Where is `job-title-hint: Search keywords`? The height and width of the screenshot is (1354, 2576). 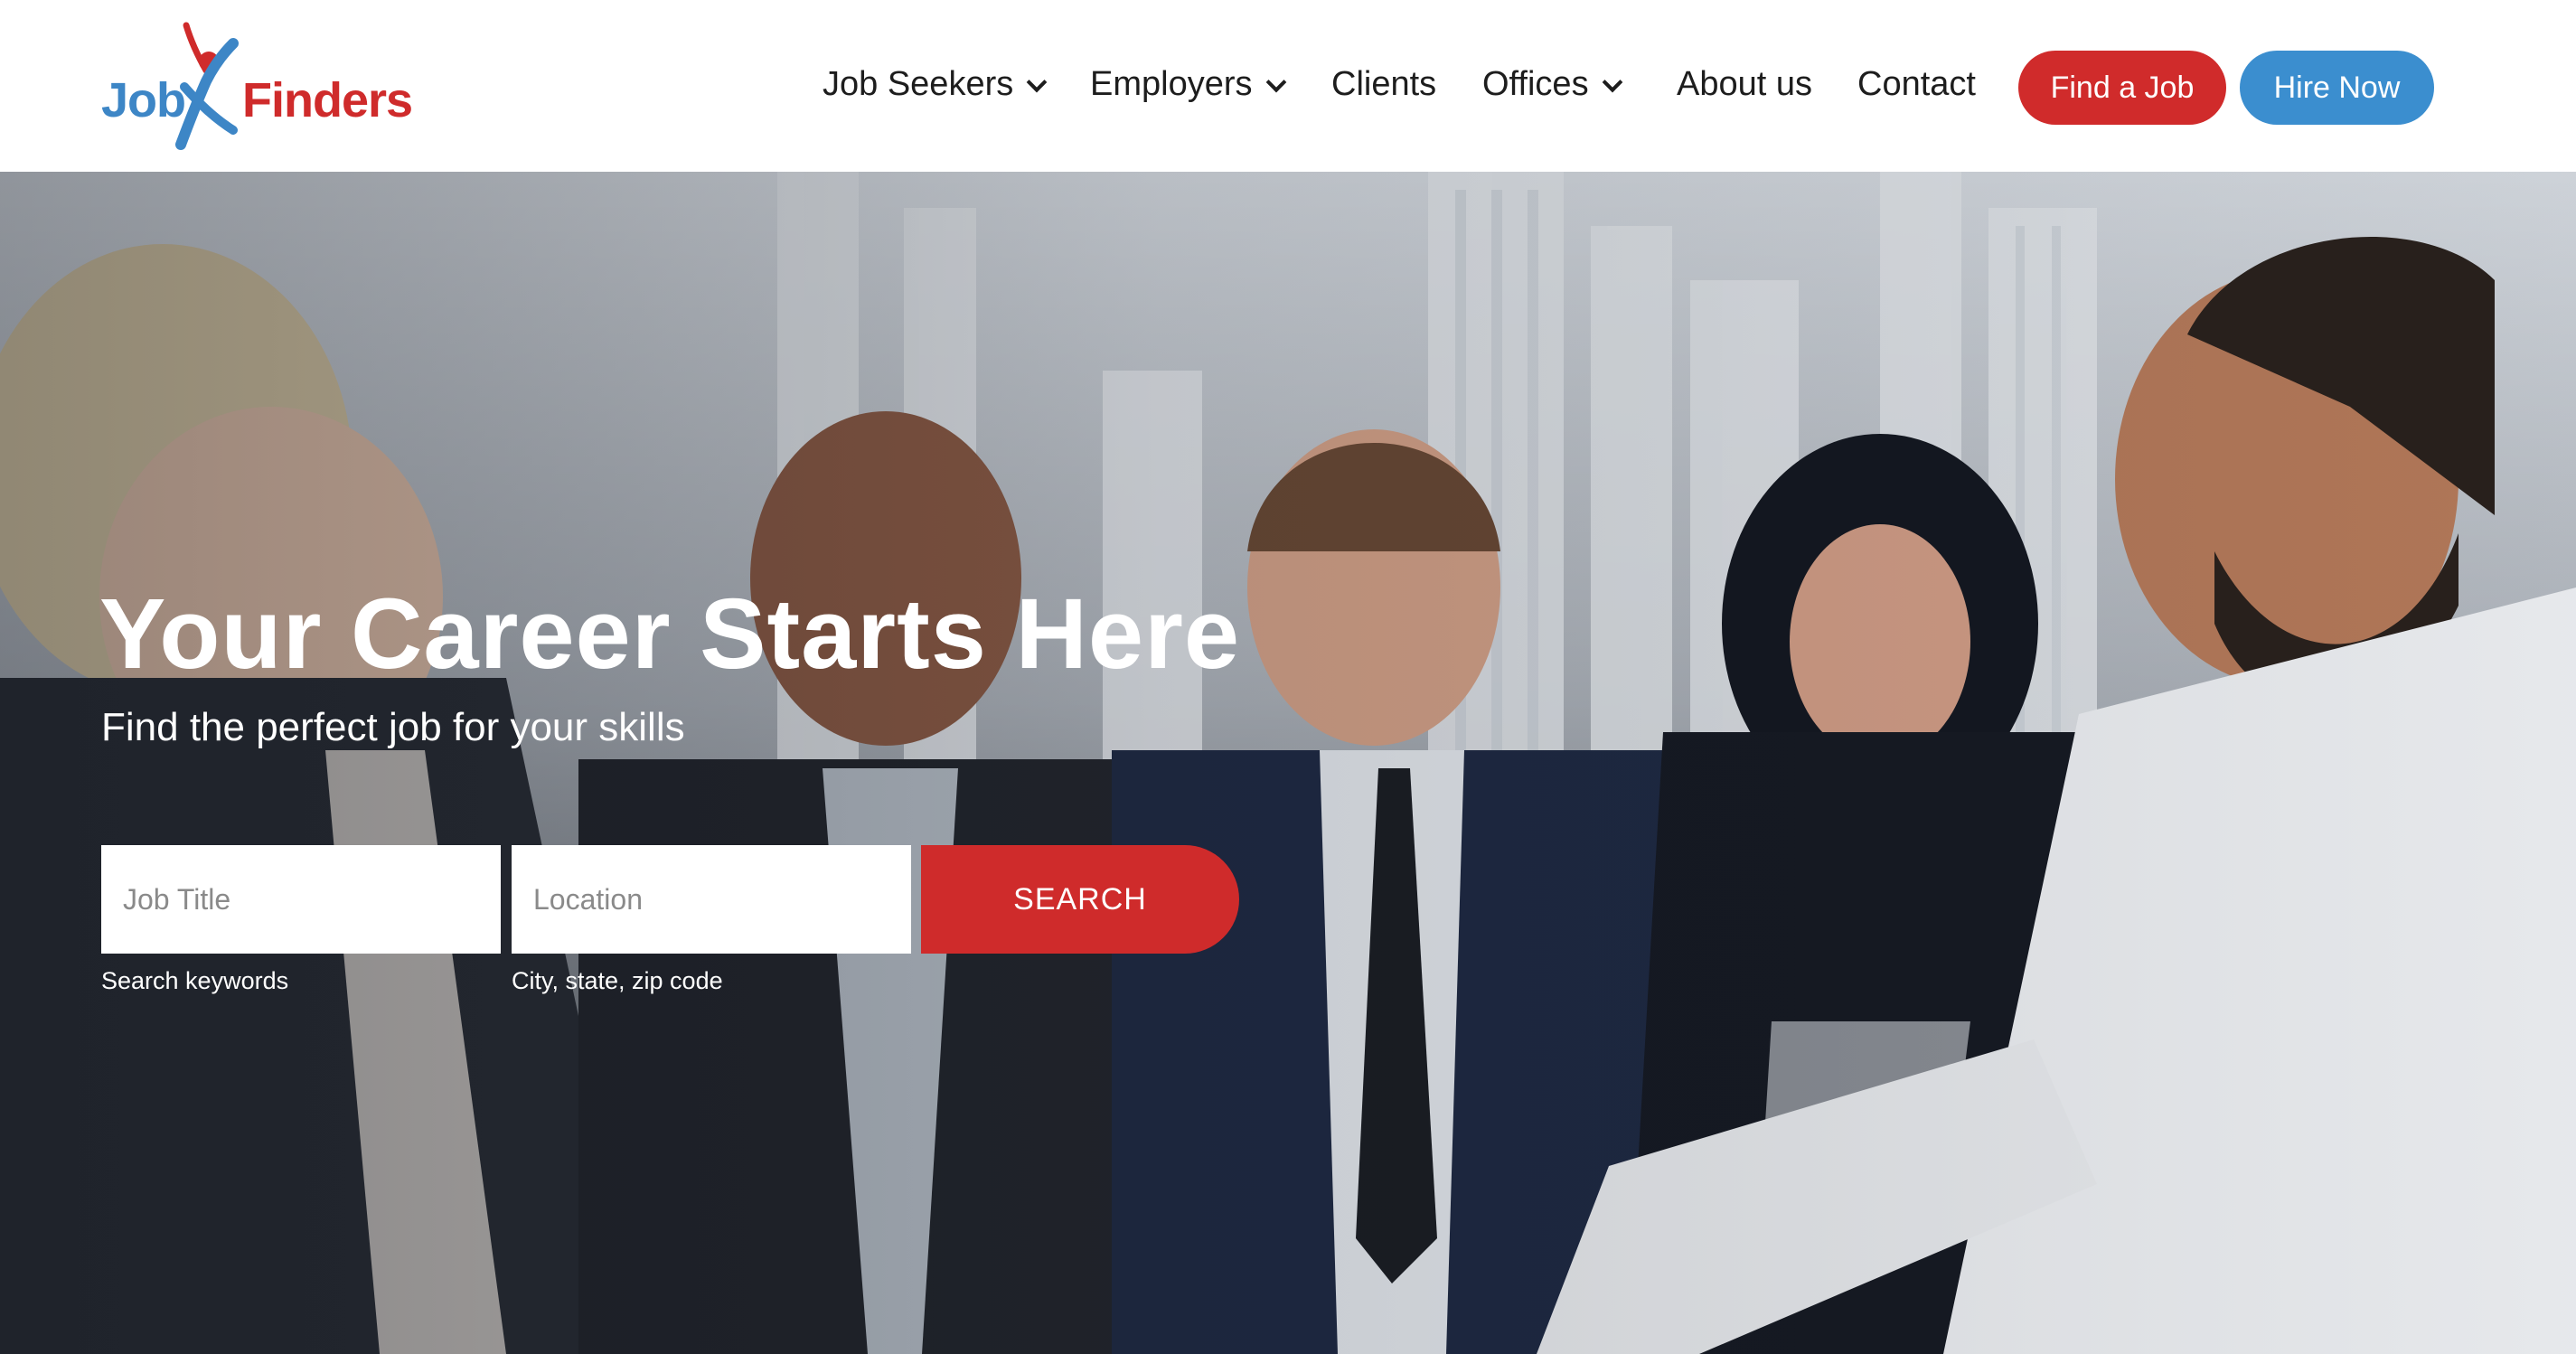
job-title-hint: Search keywords is located at coordinates (195, 980).